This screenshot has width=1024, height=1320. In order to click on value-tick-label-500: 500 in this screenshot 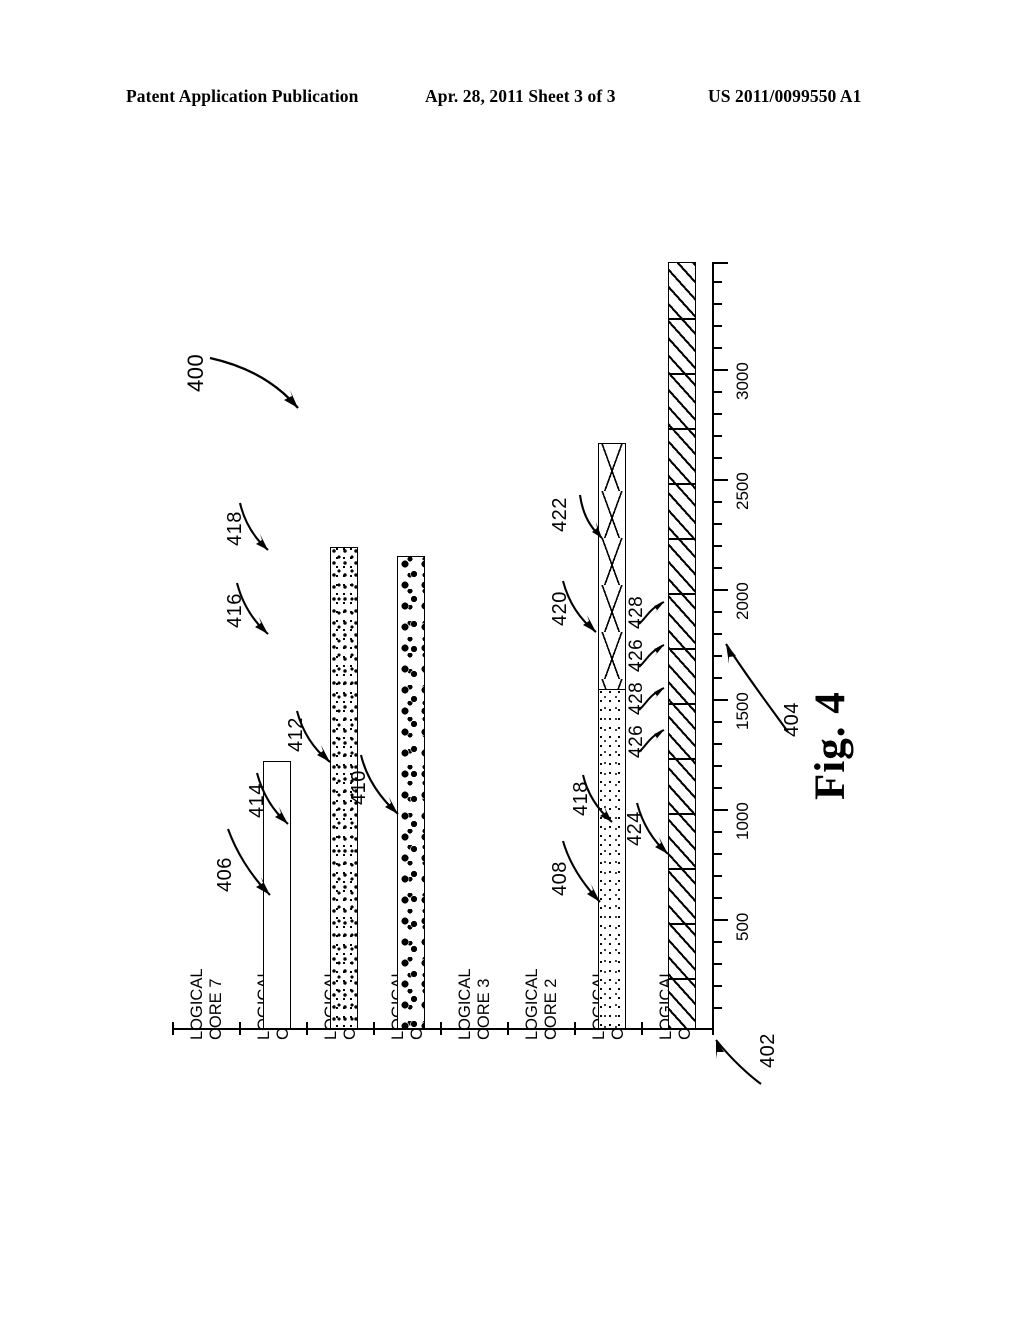, I will do `click(742, 926)`.